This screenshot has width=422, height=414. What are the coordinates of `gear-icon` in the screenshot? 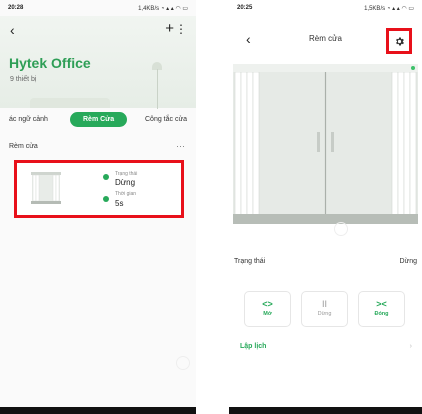 It's located at (399, 41).